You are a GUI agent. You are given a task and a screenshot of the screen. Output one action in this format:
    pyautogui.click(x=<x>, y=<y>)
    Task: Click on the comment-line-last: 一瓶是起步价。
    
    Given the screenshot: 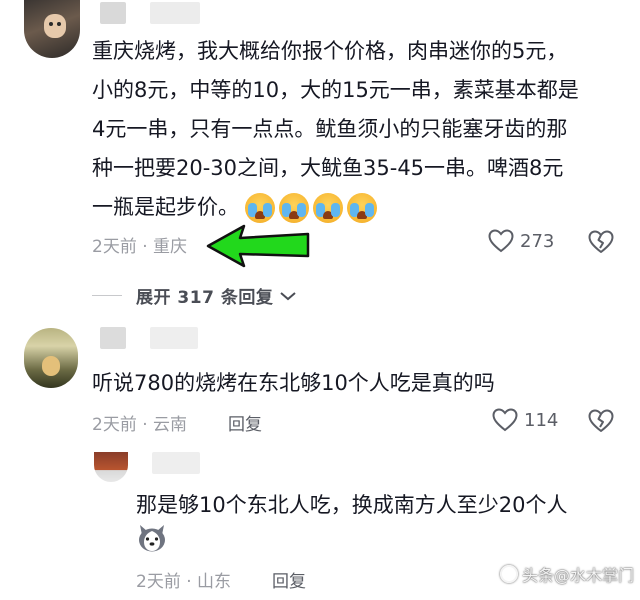 What is the action you would take?
    pyautogui.click(x=362, y=207)
    